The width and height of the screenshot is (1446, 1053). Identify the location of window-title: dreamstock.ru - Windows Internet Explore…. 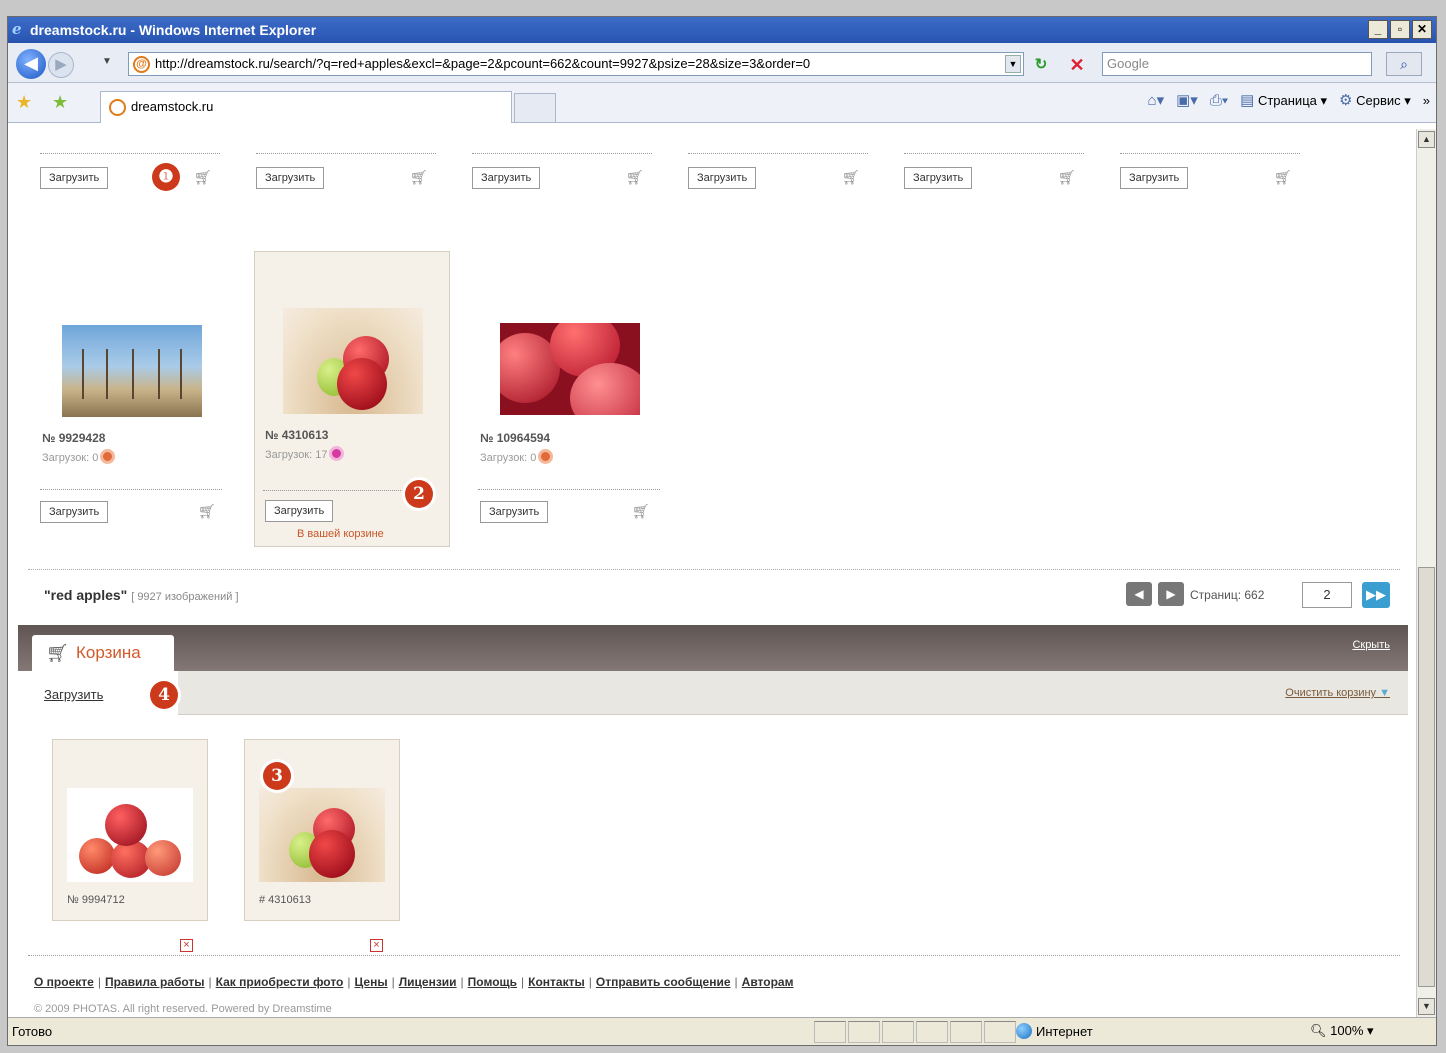
(173, 30).